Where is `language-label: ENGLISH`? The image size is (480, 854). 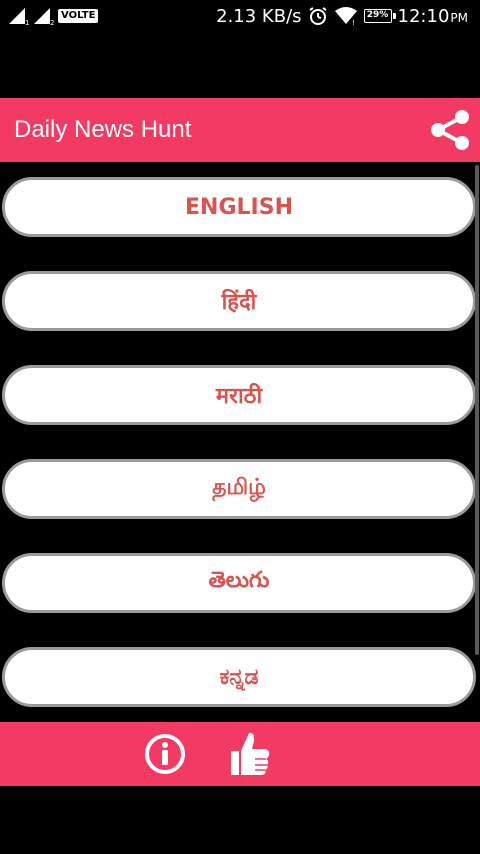
language-label: ENGLISH is located at coordinates (239, 207).